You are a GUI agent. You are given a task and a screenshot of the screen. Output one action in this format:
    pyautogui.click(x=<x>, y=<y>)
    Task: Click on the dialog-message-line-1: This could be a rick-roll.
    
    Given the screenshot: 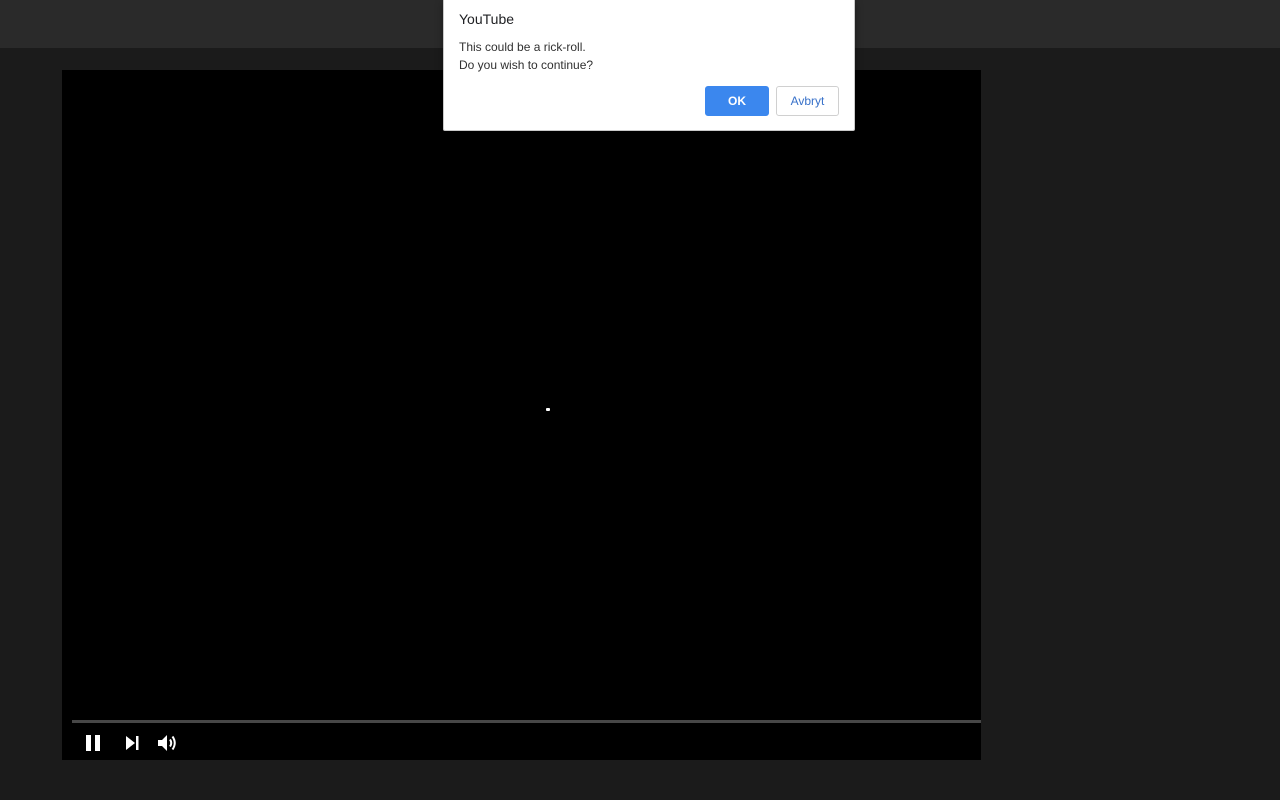 What is the action you would take?
    pyautogui.click(x=522, y=47)
    